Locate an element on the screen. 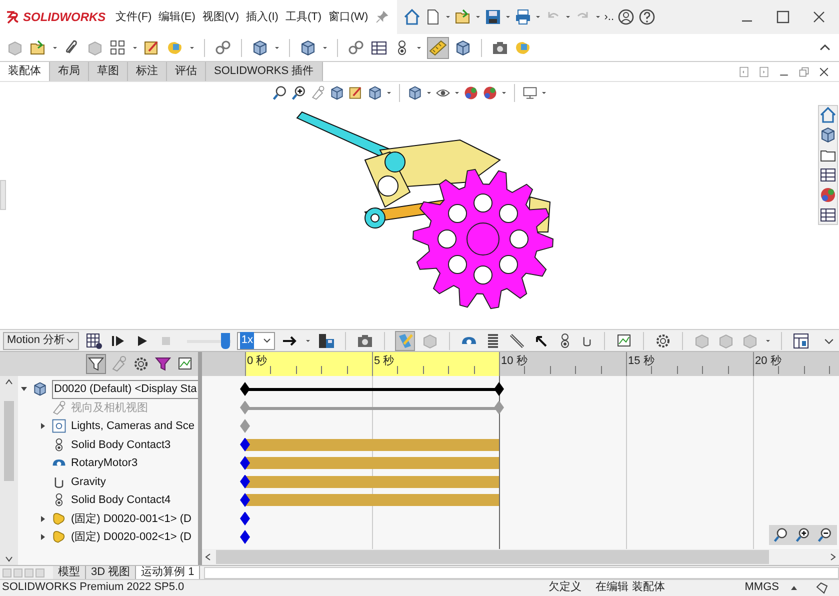 This screenshot has width=839, height=596. monitor-icon is located at coordinates (530, 93).